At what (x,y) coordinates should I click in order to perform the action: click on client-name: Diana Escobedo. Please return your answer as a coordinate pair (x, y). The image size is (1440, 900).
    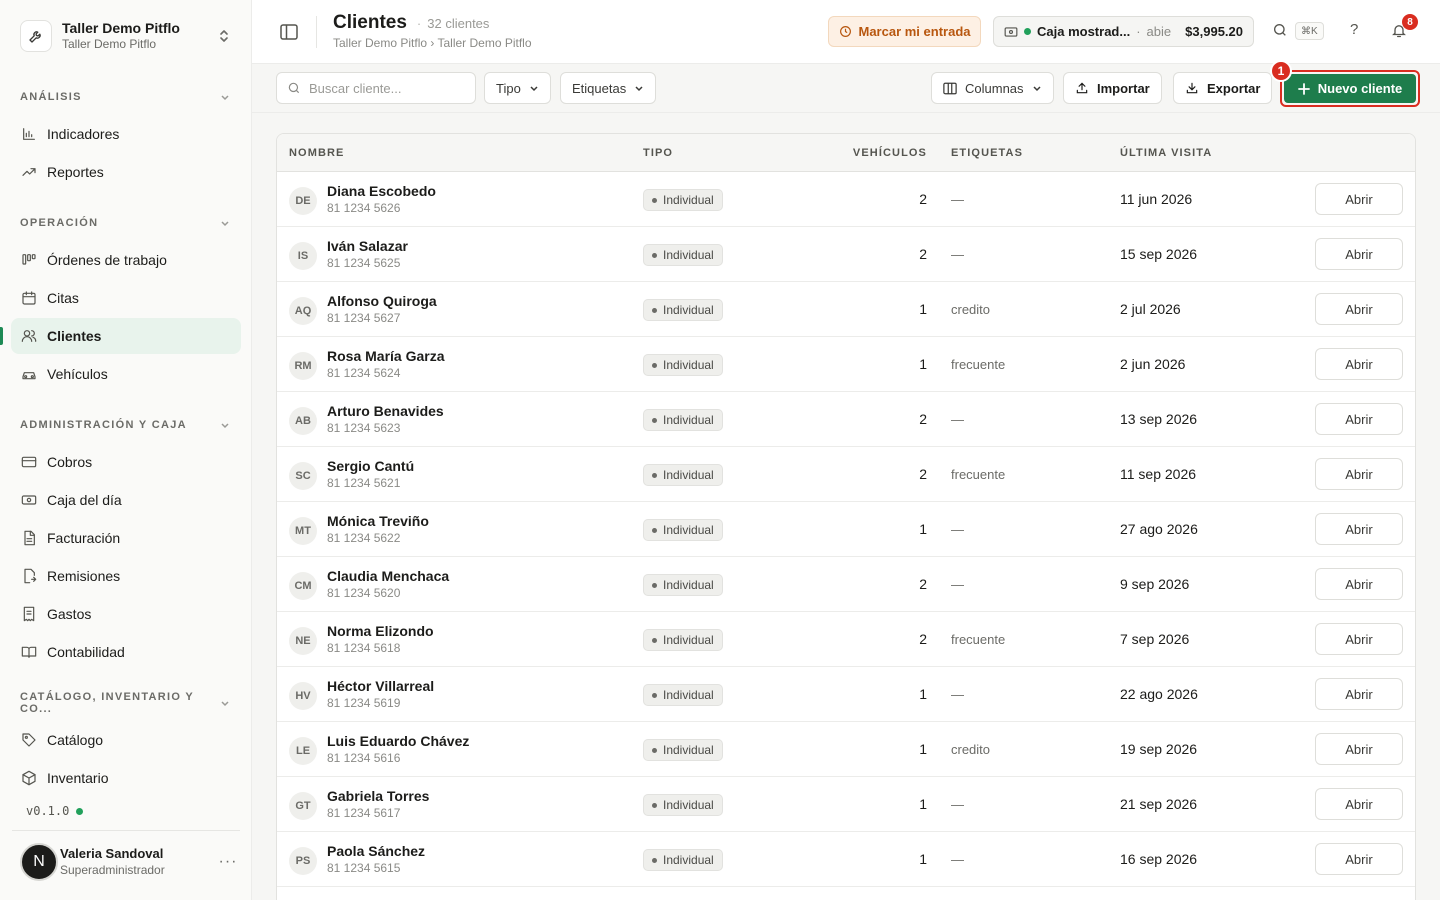
    Looking at the image, I should click on (381, 191).